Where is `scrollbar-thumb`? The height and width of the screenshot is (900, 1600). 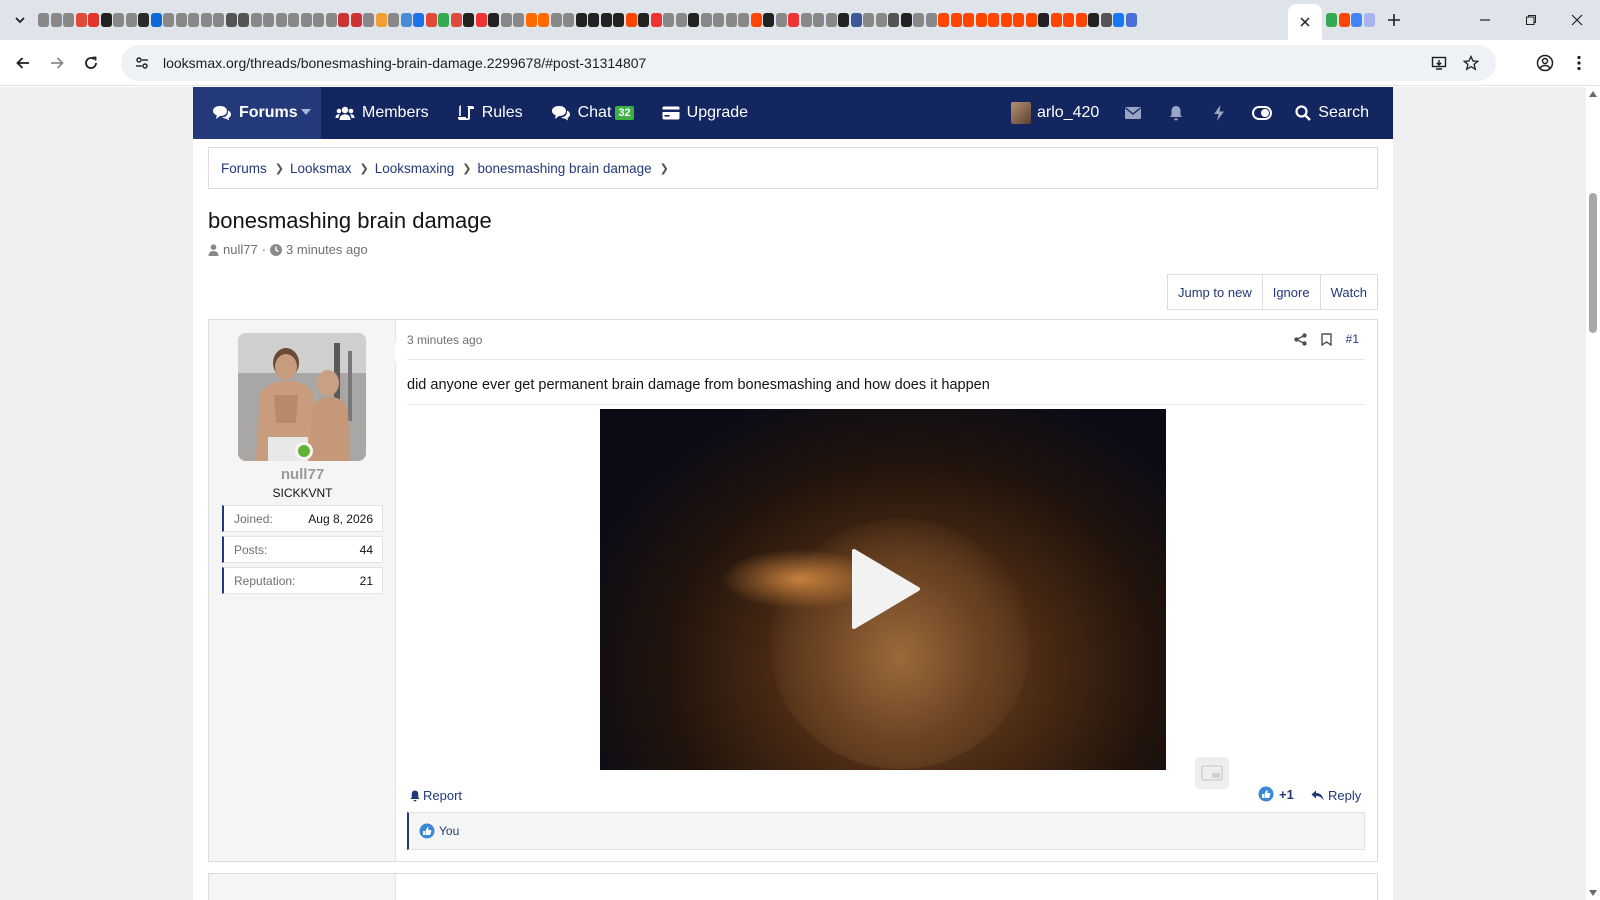
scrollbar-thumb is located at coordinates (1593, 263).